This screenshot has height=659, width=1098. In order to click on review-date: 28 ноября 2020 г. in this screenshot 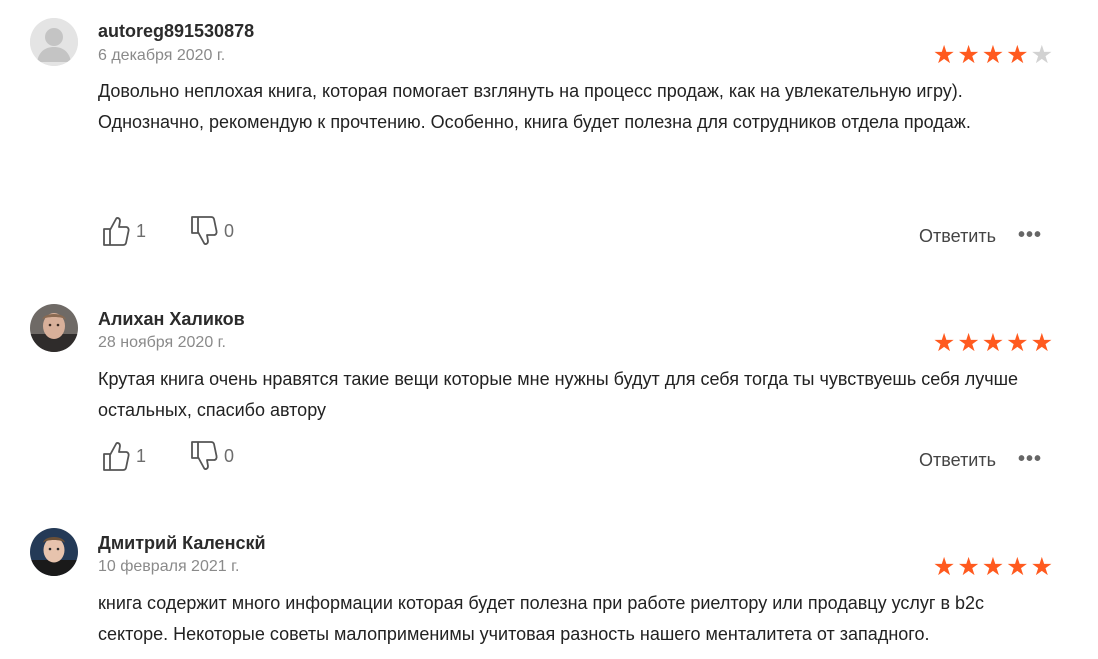, I will do `click(162, 342)`.